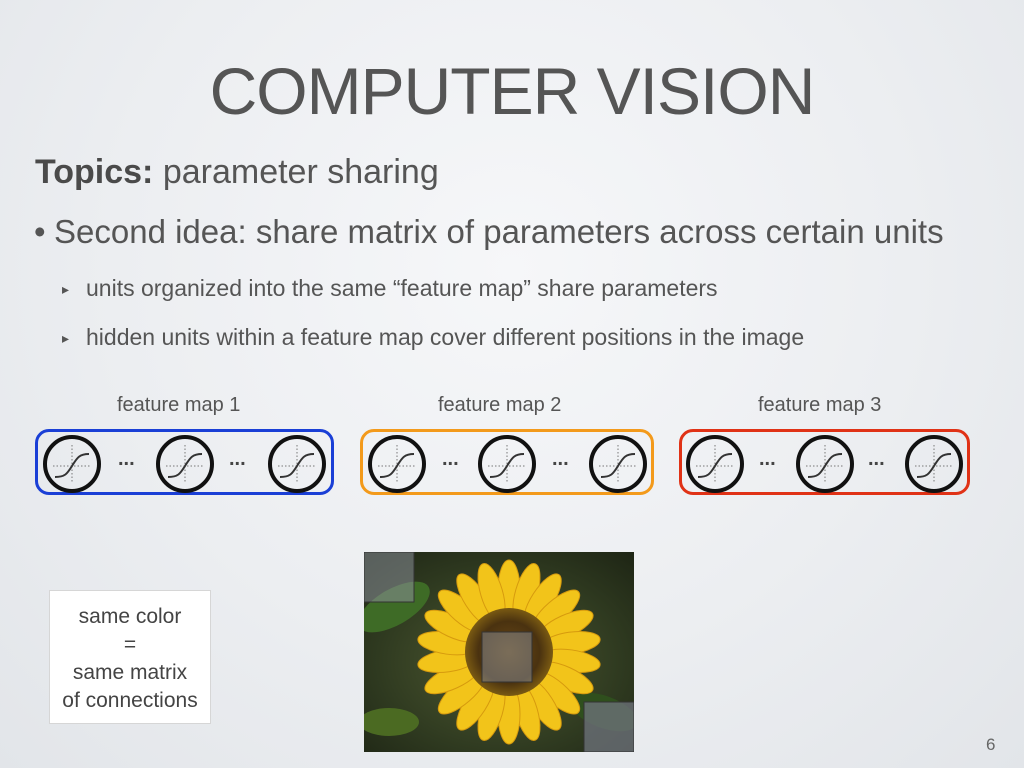 The image size is (1024, 768). Describe the element at coordinates (94, 172) in the screenshot. I see `topics-label: Topics:` at that location.